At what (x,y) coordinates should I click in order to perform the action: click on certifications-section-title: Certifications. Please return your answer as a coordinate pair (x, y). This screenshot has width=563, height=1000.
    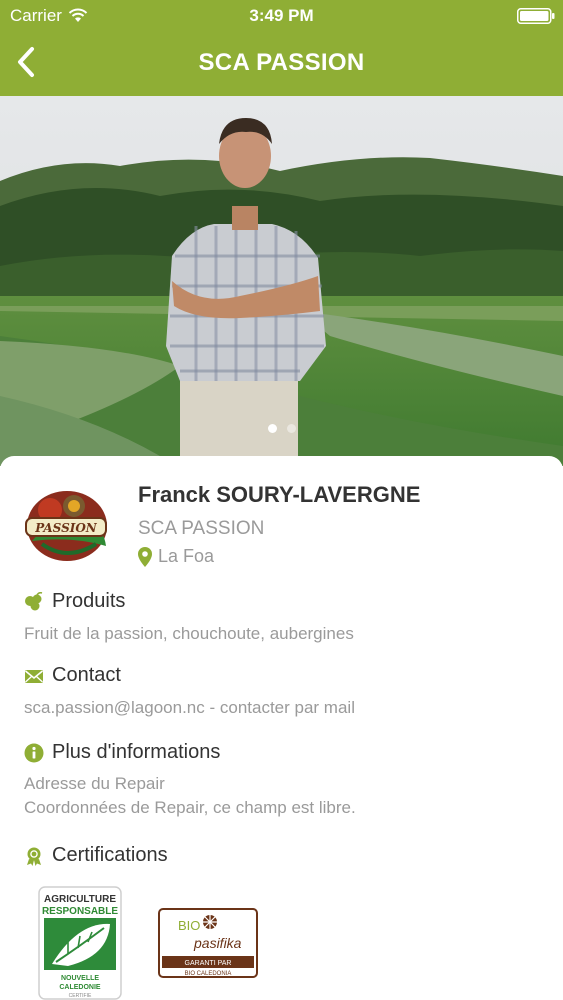
    Looking at the image, I should click on (96, 855).